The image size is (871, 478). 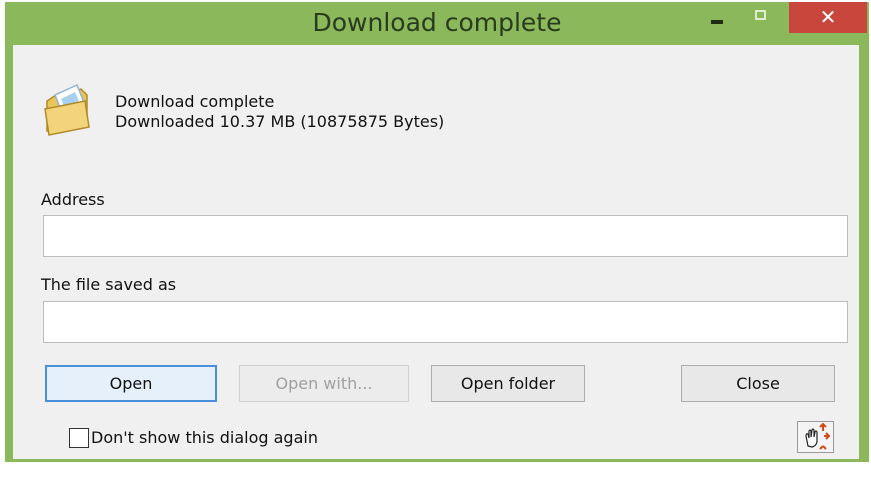 I want to click on address-label: Address, so click(x=73, y=199).